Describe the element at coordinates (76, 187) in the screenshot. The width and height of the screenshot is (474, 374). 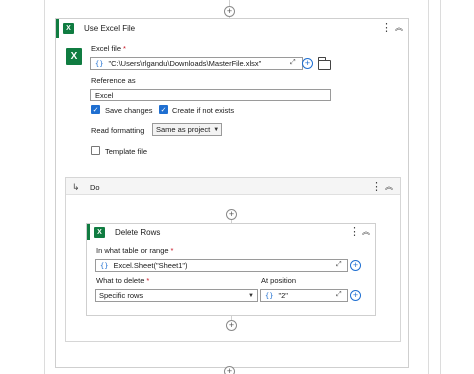
I see `do-arrow-icon: ↳` at that location.